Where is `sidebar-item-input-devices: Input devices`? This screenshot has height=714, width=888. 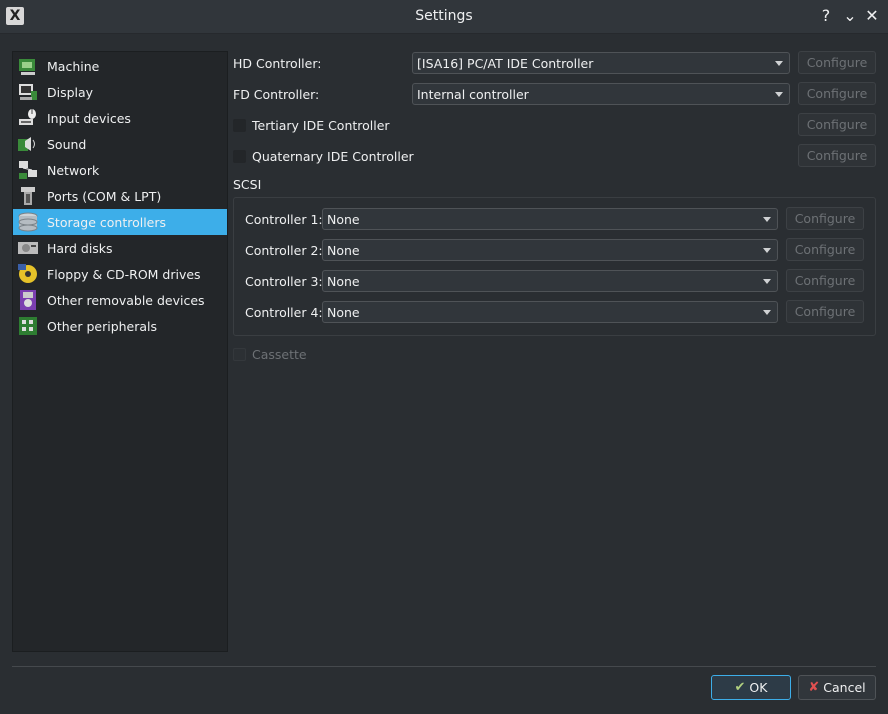
sidebar-item-input-devices: Input devices is located at coordinates (120, 118).